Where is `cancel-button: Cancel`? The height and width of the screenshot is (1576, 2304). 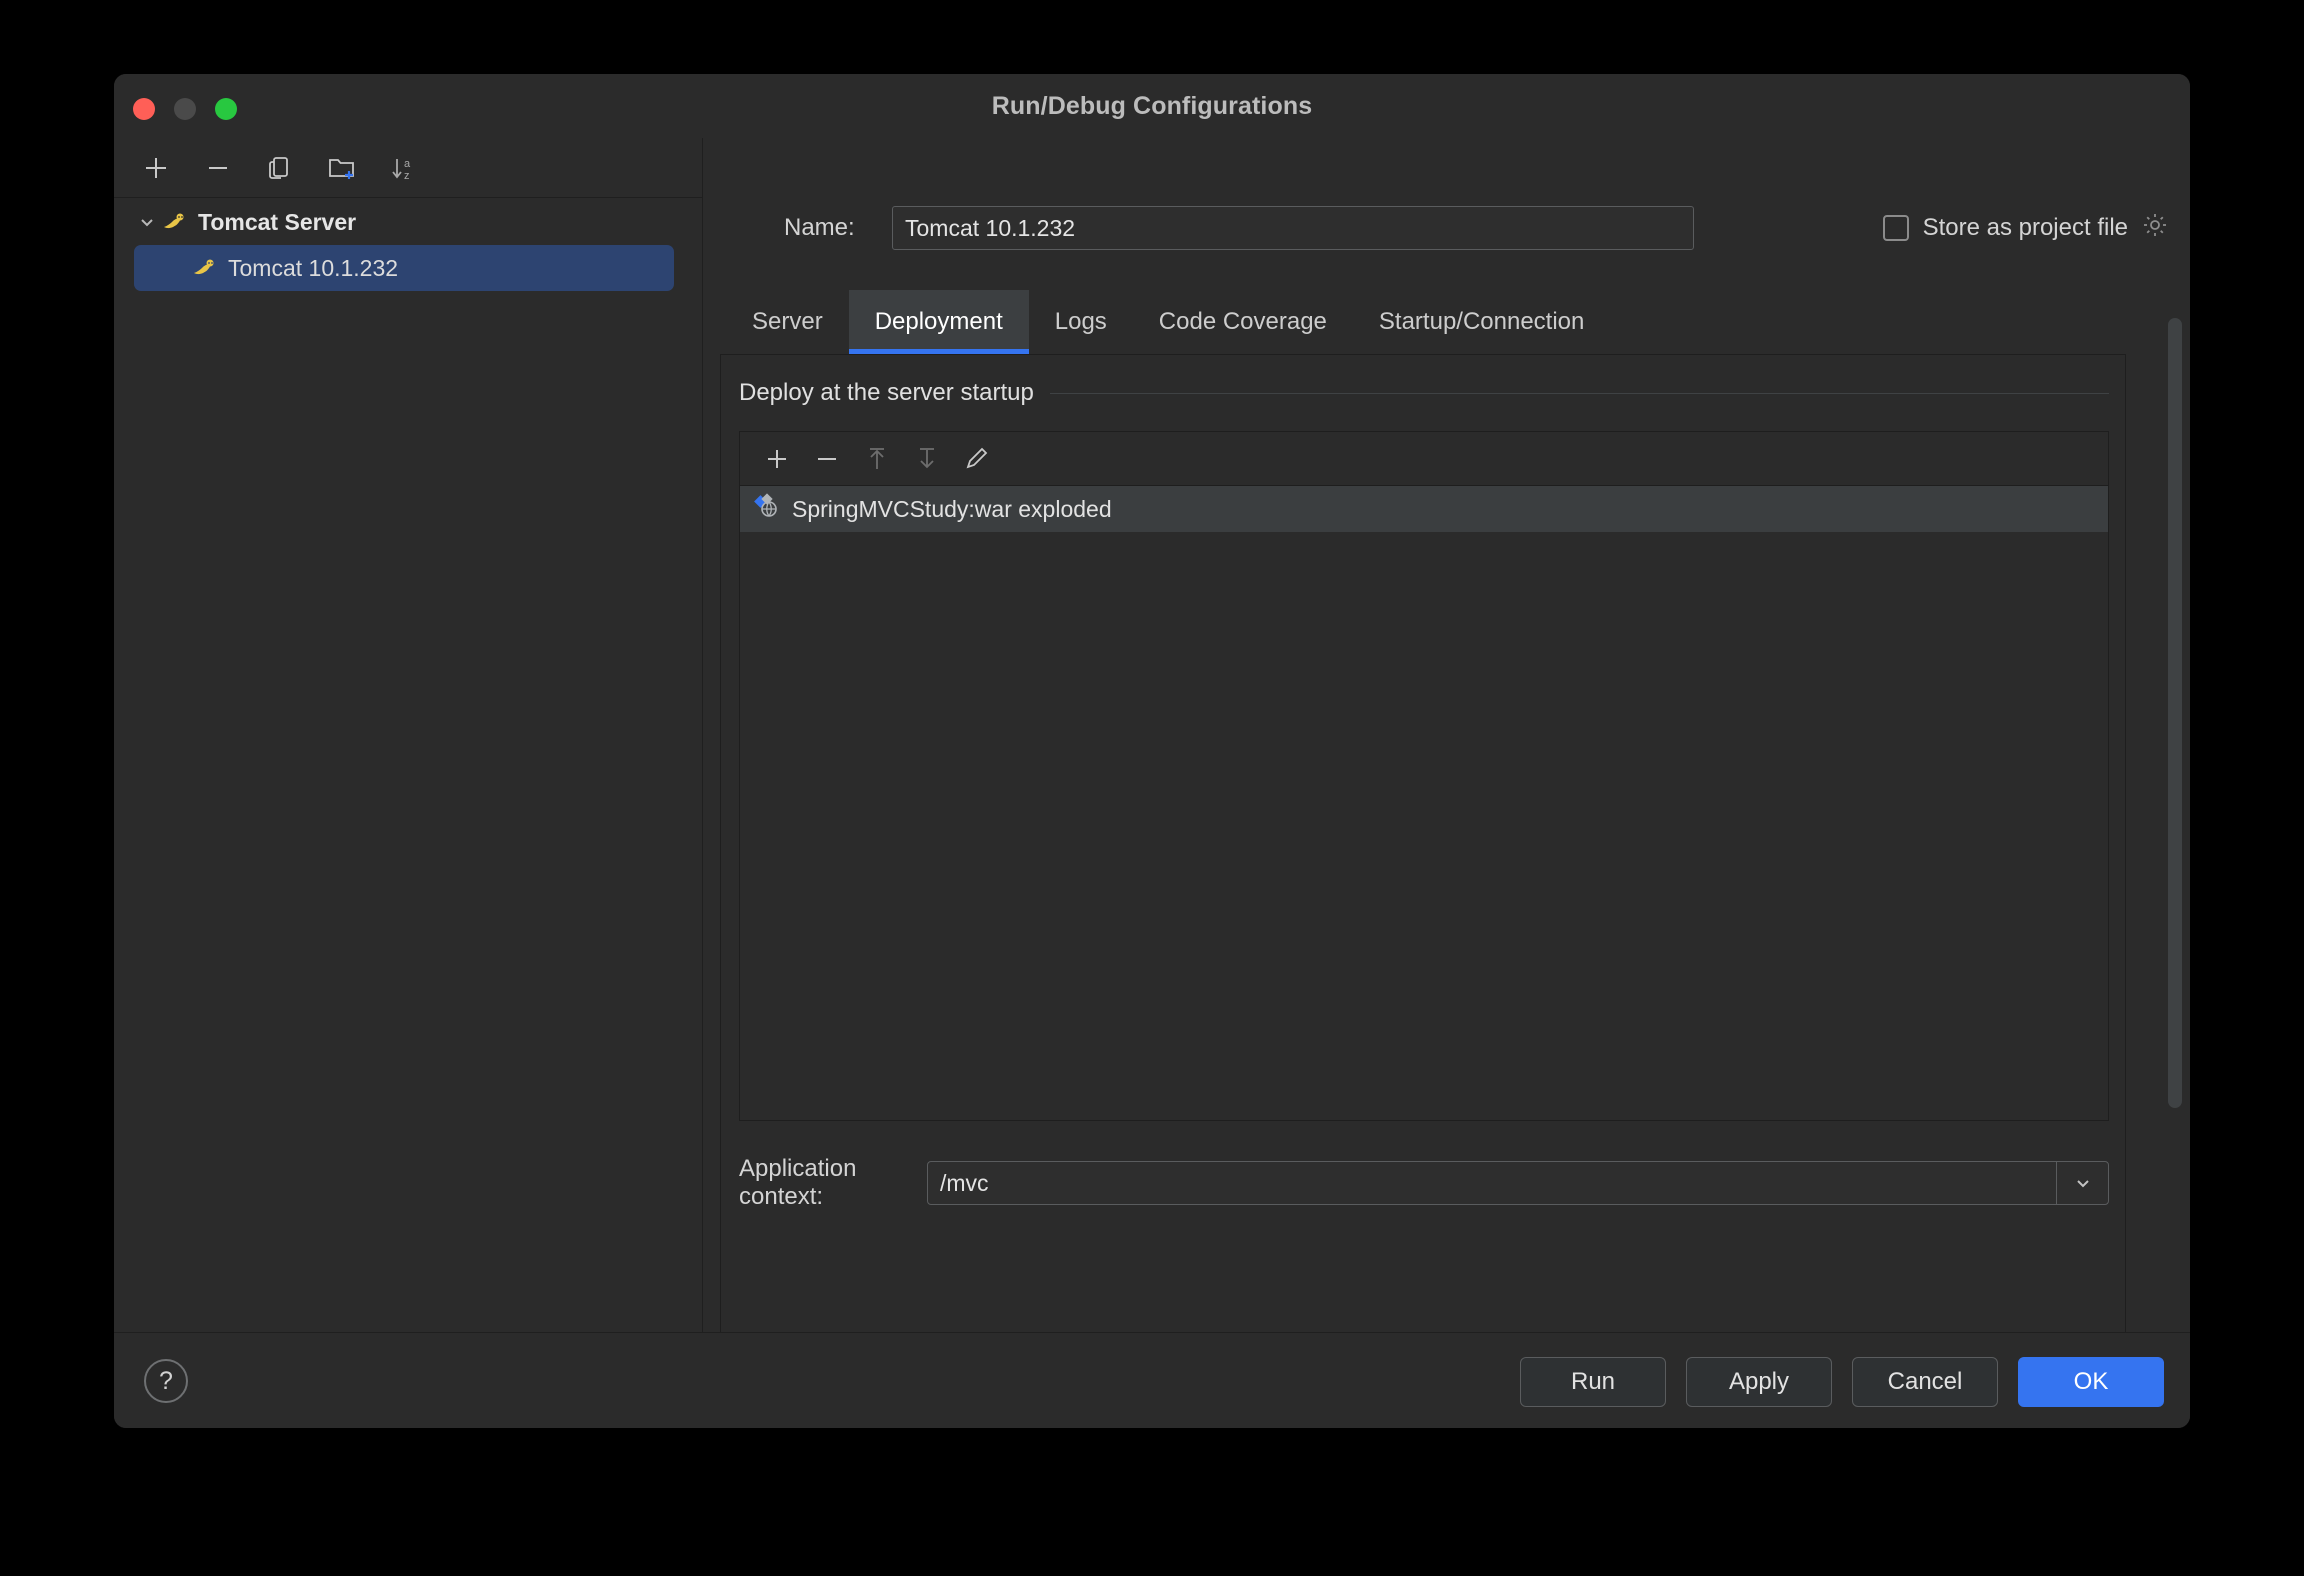
cancel-button: Cancel is located at coordinates (1925, 1382).